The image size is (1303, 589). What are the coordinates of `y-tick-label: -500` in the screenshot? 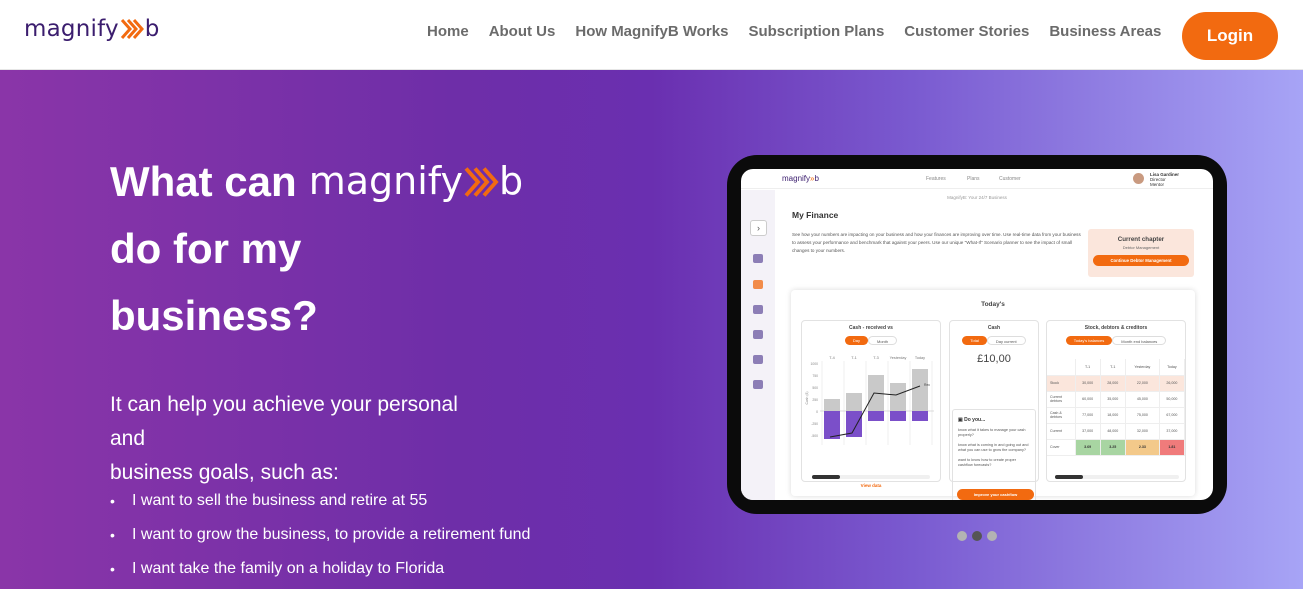 It's located at (814, 436).